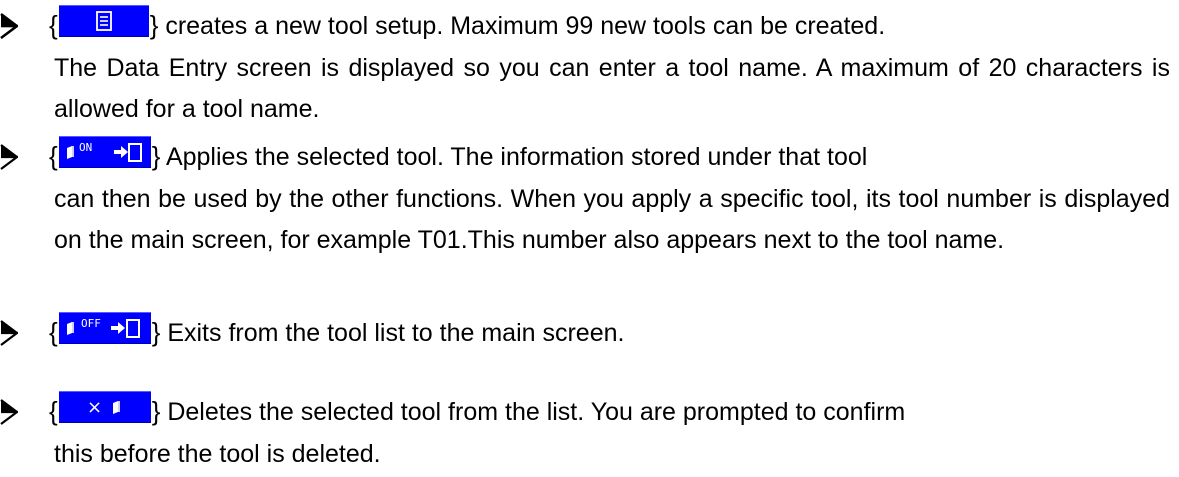 This screenshot has height=477, width=1179. I want to click on svg-text: ON, so click(85, 147).